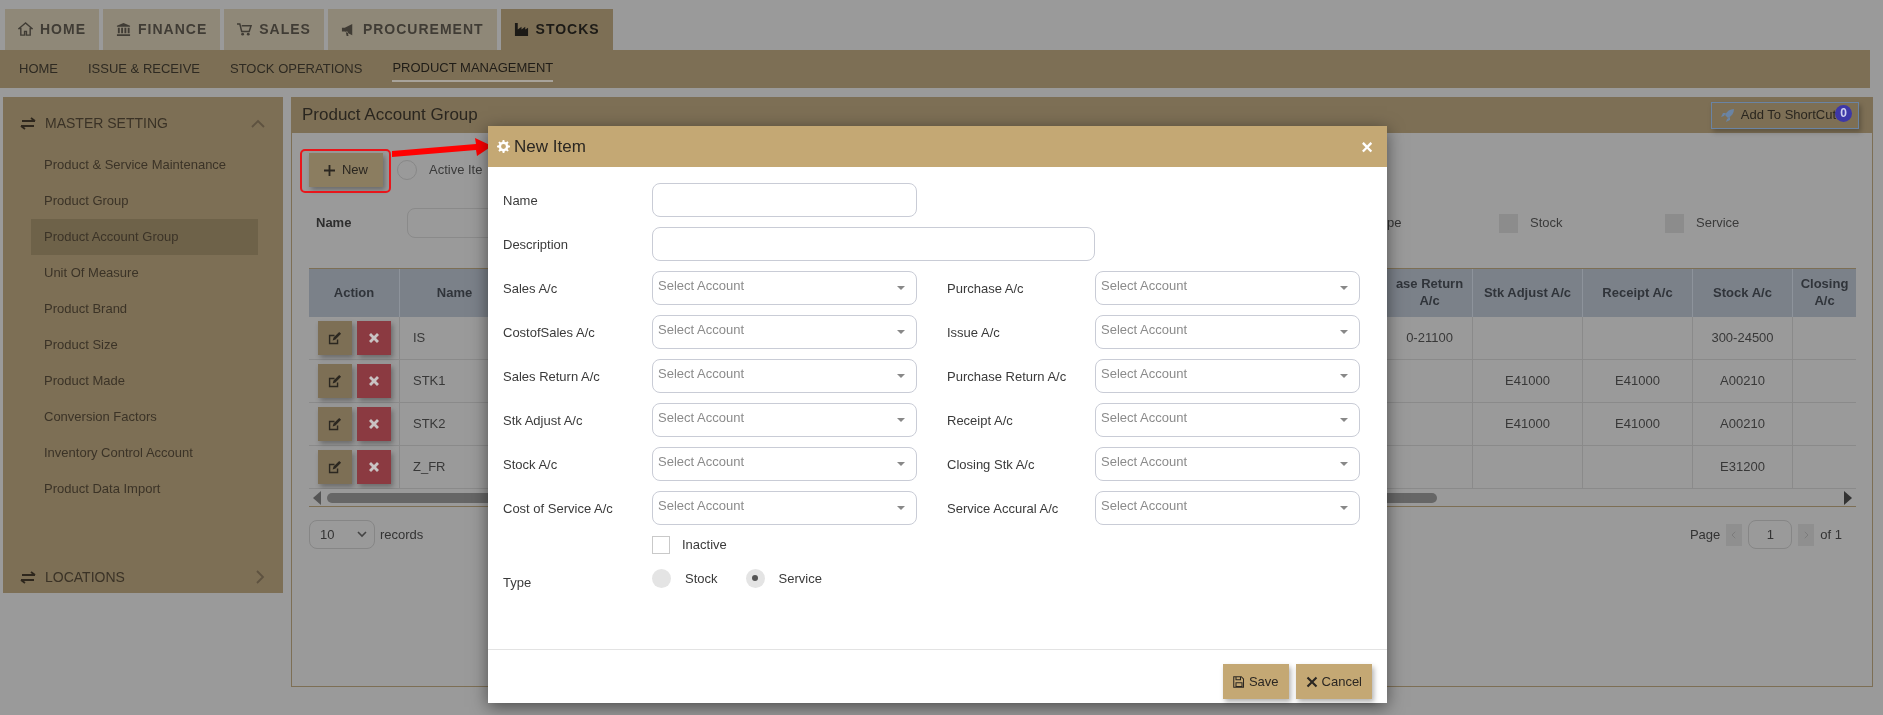  Describe the element at coordinates (1848, 497) in the screenshot. I see `scroll-right-icon` at that location.